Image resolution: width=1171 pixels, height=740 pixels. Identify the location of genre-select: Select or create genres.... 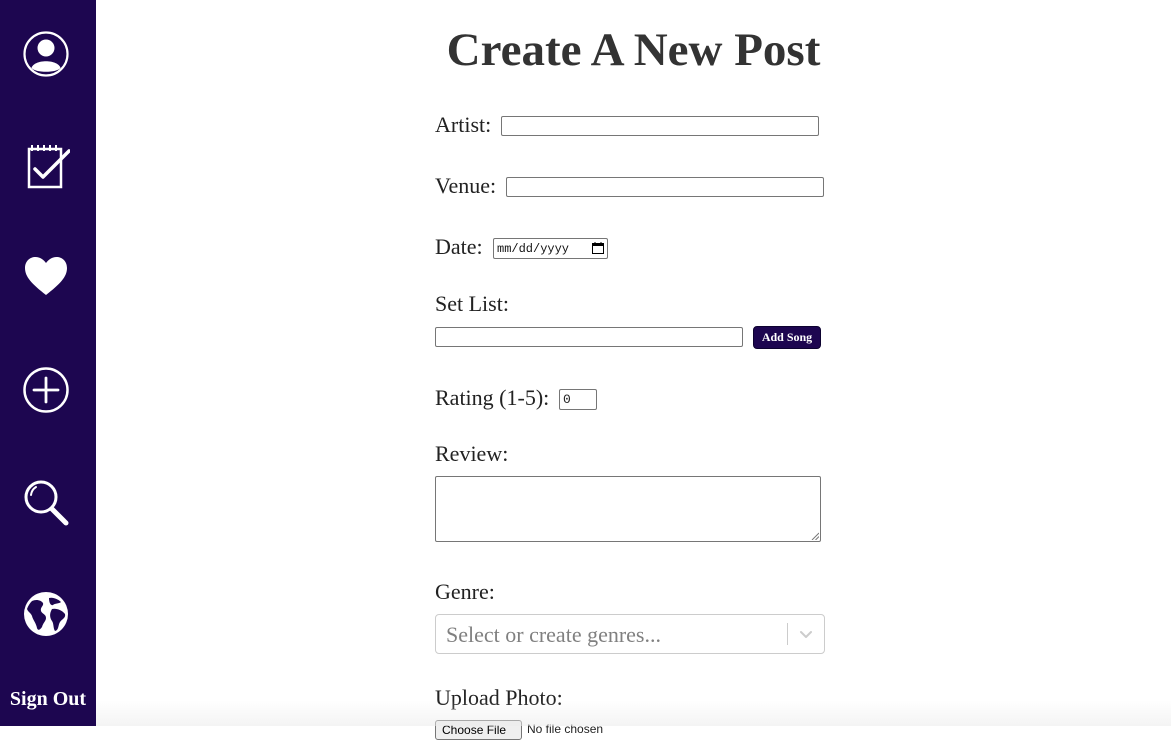
(630, 634).